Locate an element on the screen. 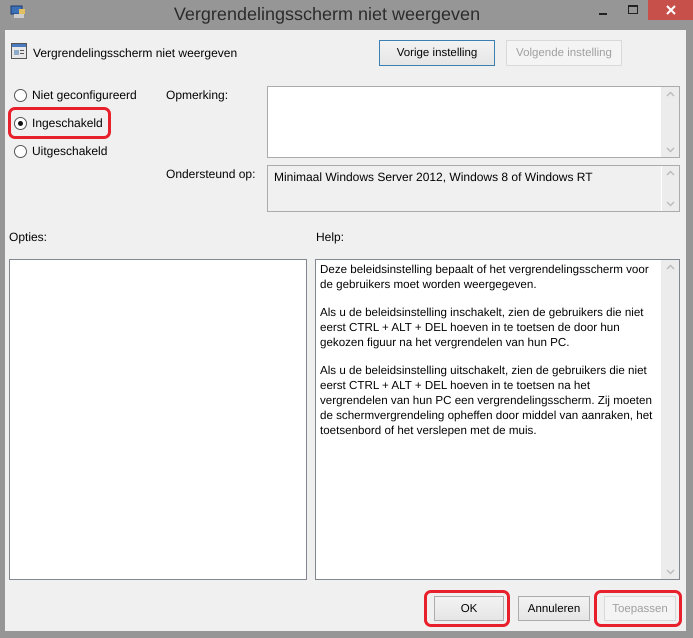 The height and width of the screenshot is (638, 693). radio-label: Niet geconfigureerd is located at coordinates (84, 95).